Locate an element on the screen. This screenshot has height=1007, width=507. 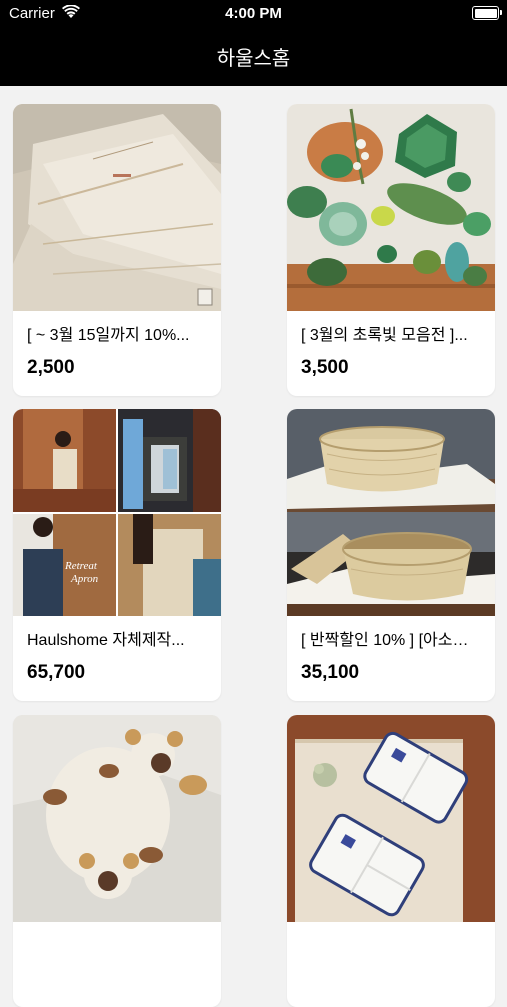
product-image-bamboo-baskets is located at coordinates (391, 512).